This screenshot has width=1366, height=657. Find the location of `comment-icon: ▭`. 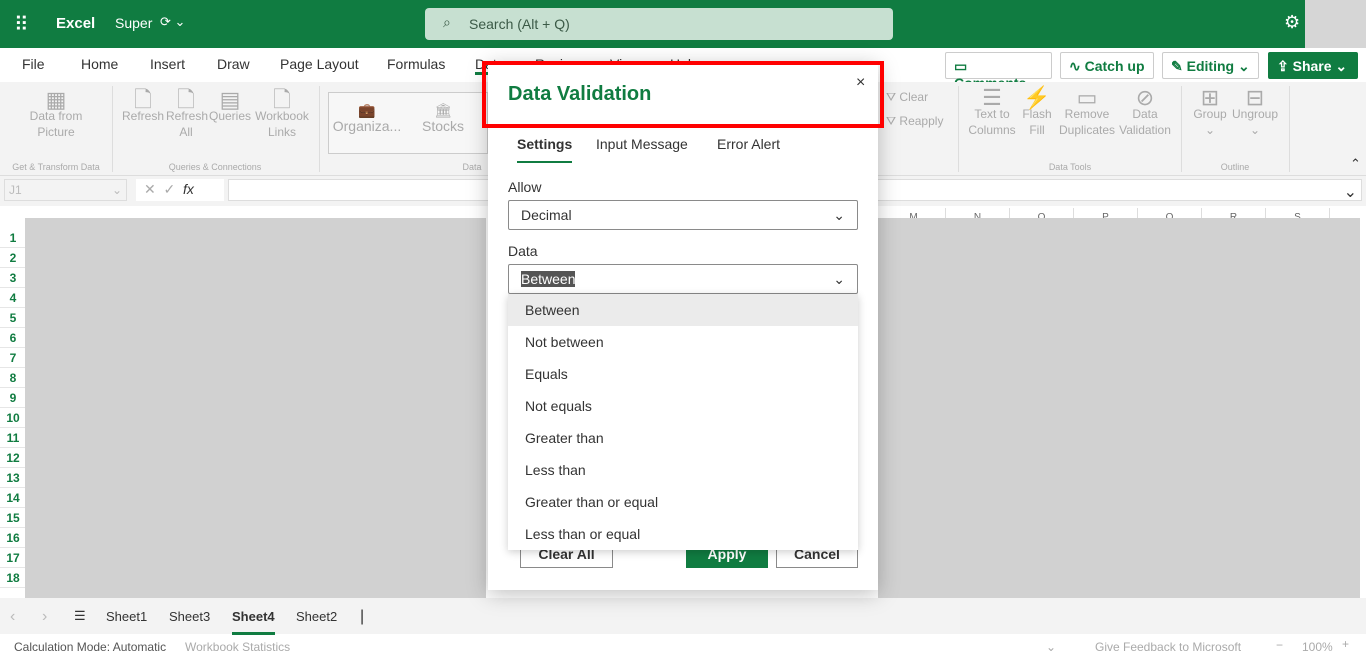

comment-icon: ▭ is located at coordinates (961, 66).